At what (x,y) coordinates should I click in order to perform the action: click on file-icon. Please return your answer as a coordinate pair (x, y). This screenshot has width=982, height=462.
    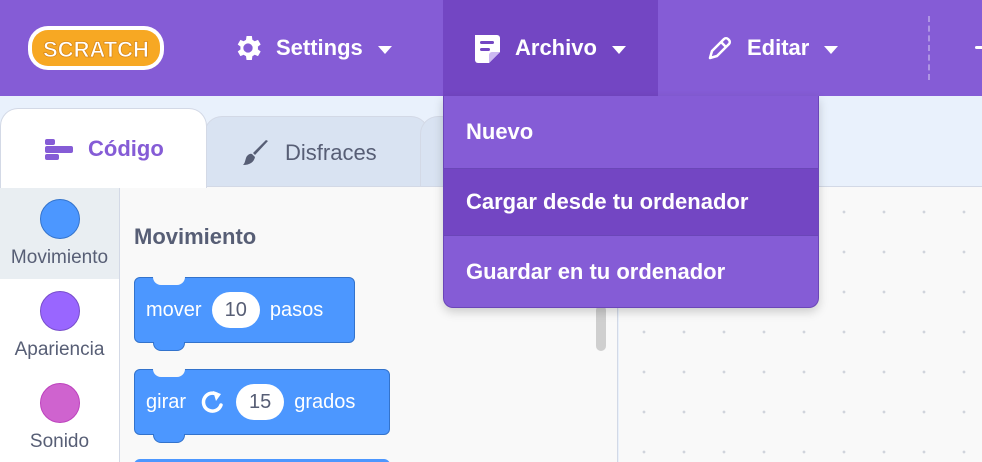
    Looking at the image, I should click on (487, 48).